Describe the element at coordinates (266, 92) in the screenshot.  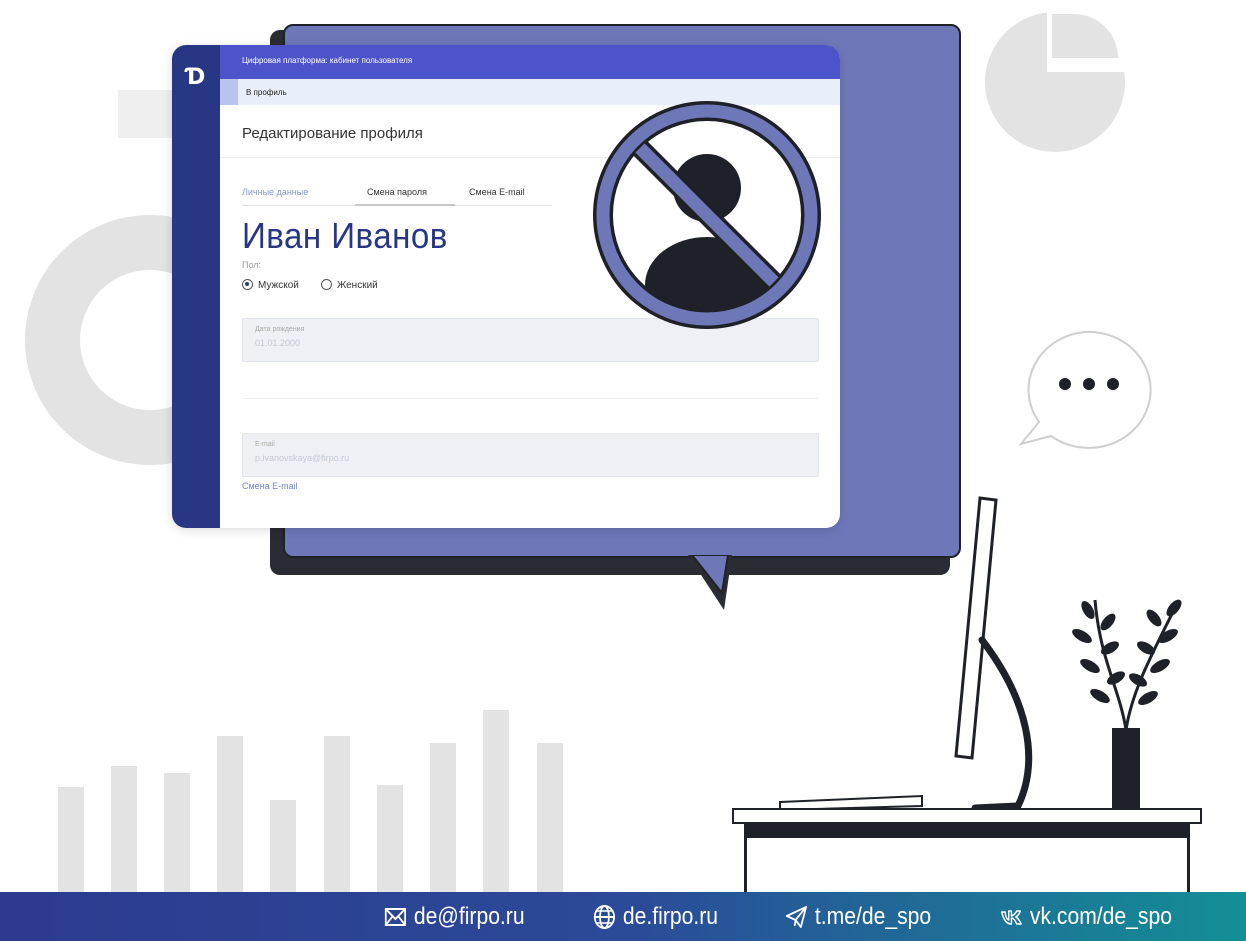
I see `breadcrumb: В профиль` at that location.